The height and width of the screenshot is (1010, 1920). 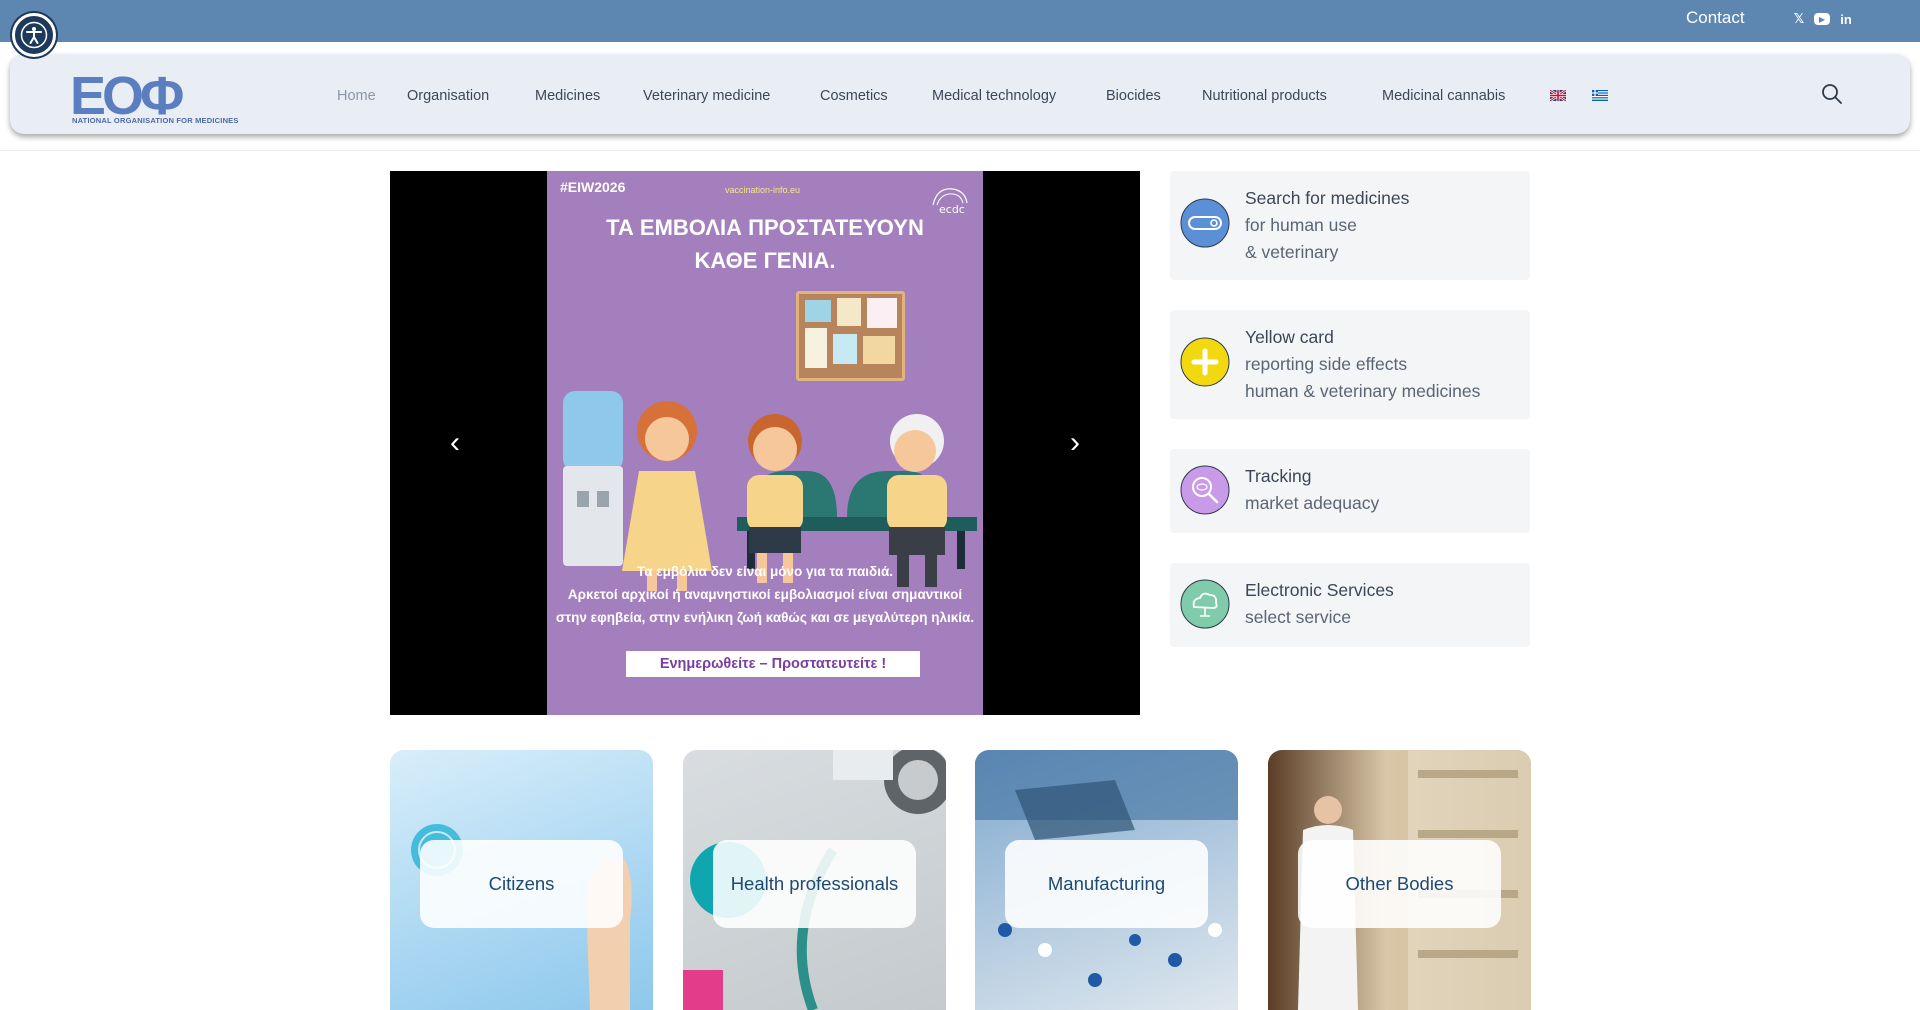 I want to click on tile-label: Manufacturing, so click(x=1106, y=884).